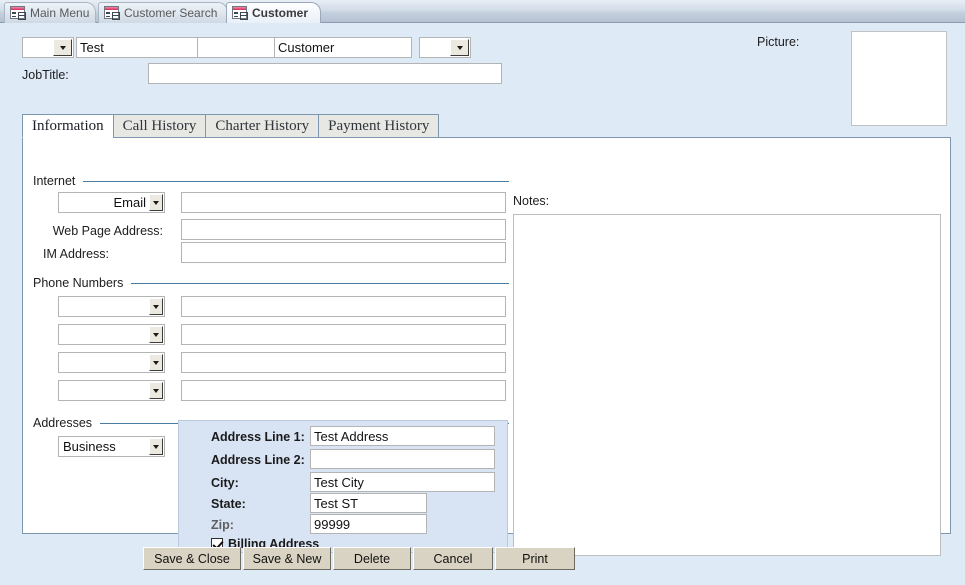 The height and width of the screenshot is (585, 965). Describe the element at coordinates (372, 558) in the screenshot. I see `delete-button: Delete` at that location.